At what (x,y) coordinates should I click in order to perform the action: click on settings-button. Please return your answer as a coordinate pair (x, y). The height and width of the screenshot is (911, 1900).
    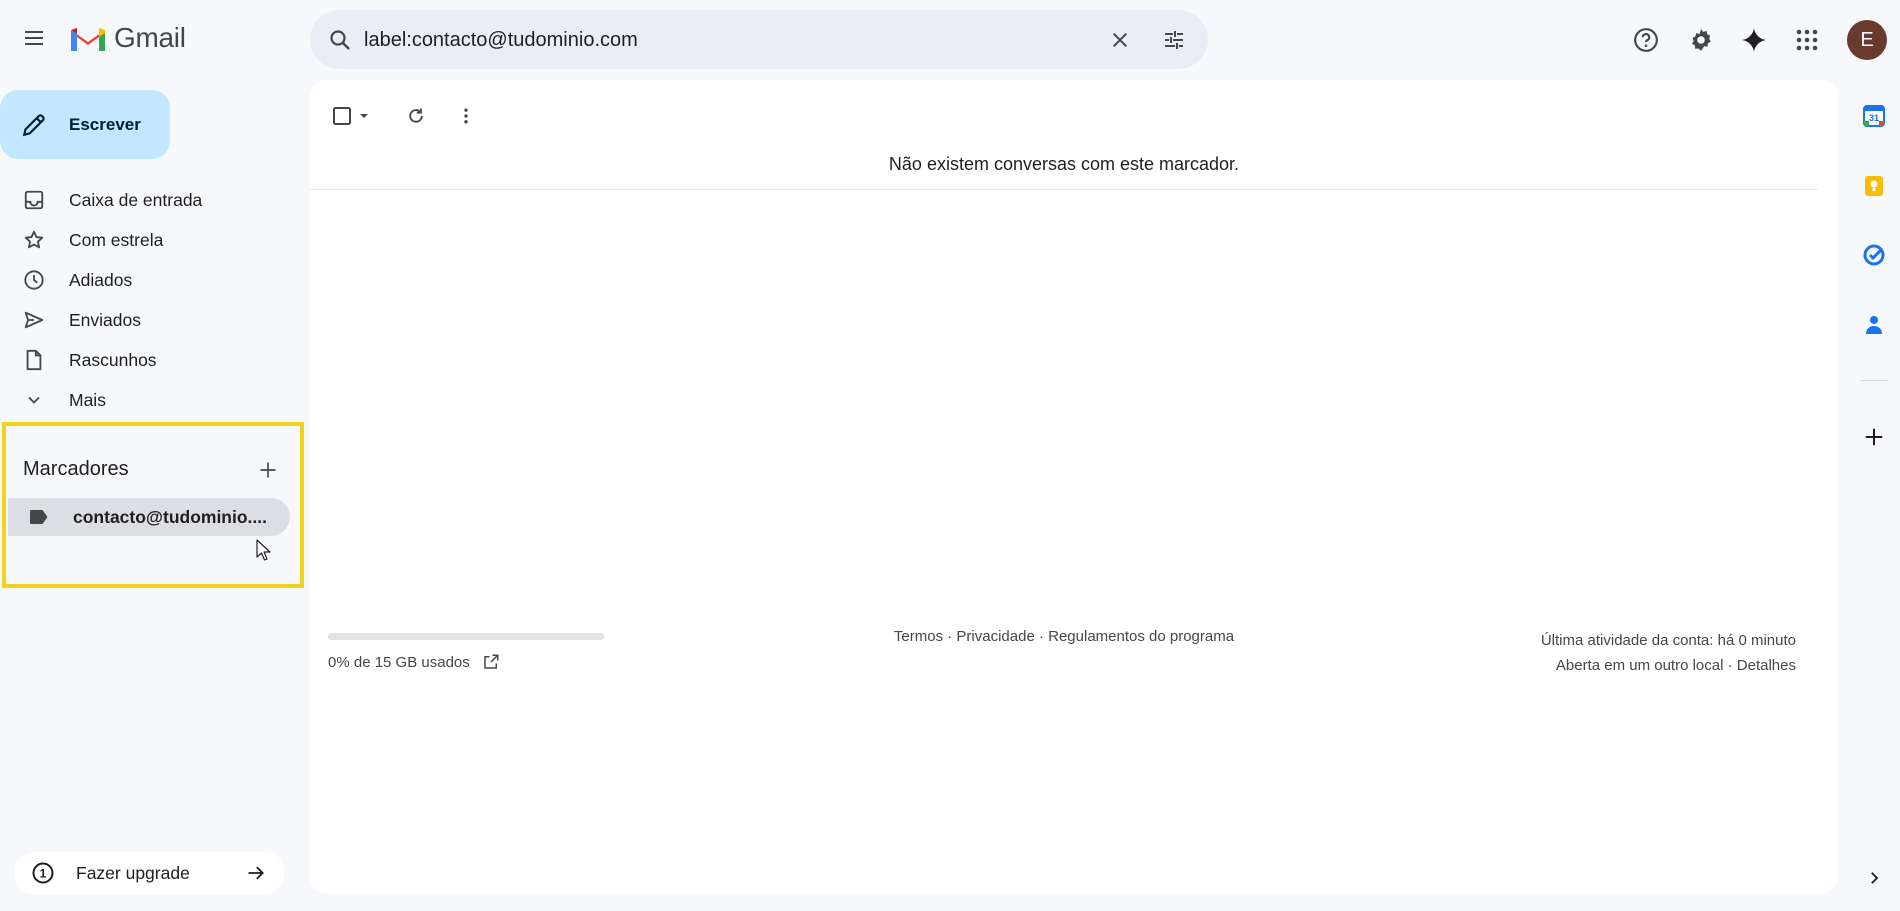
    Looking at the image, I should click on (1701, 40).